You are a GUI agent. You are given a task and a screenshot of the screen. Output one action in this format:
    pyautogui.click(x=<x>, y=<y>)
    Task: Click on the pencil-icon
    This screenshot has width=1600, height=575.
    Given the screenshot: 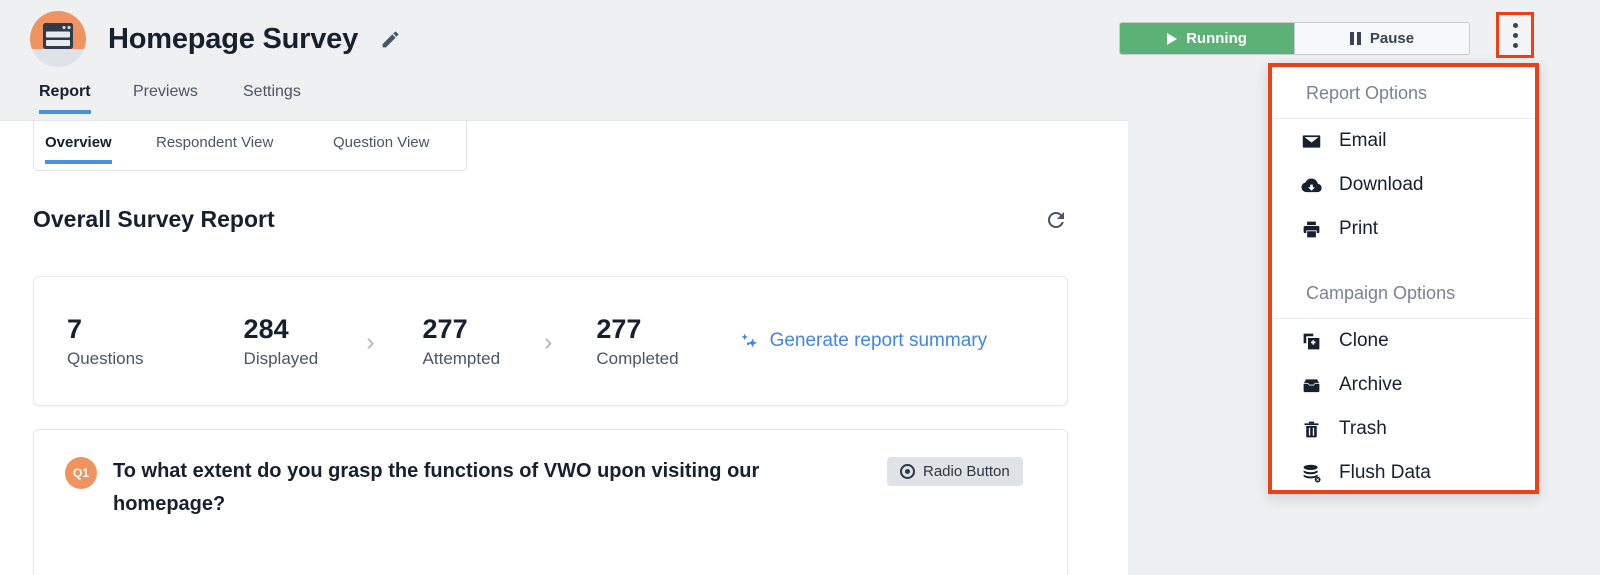 What is the action you would take?
    pyautogui.click(x=390, y=39)
    